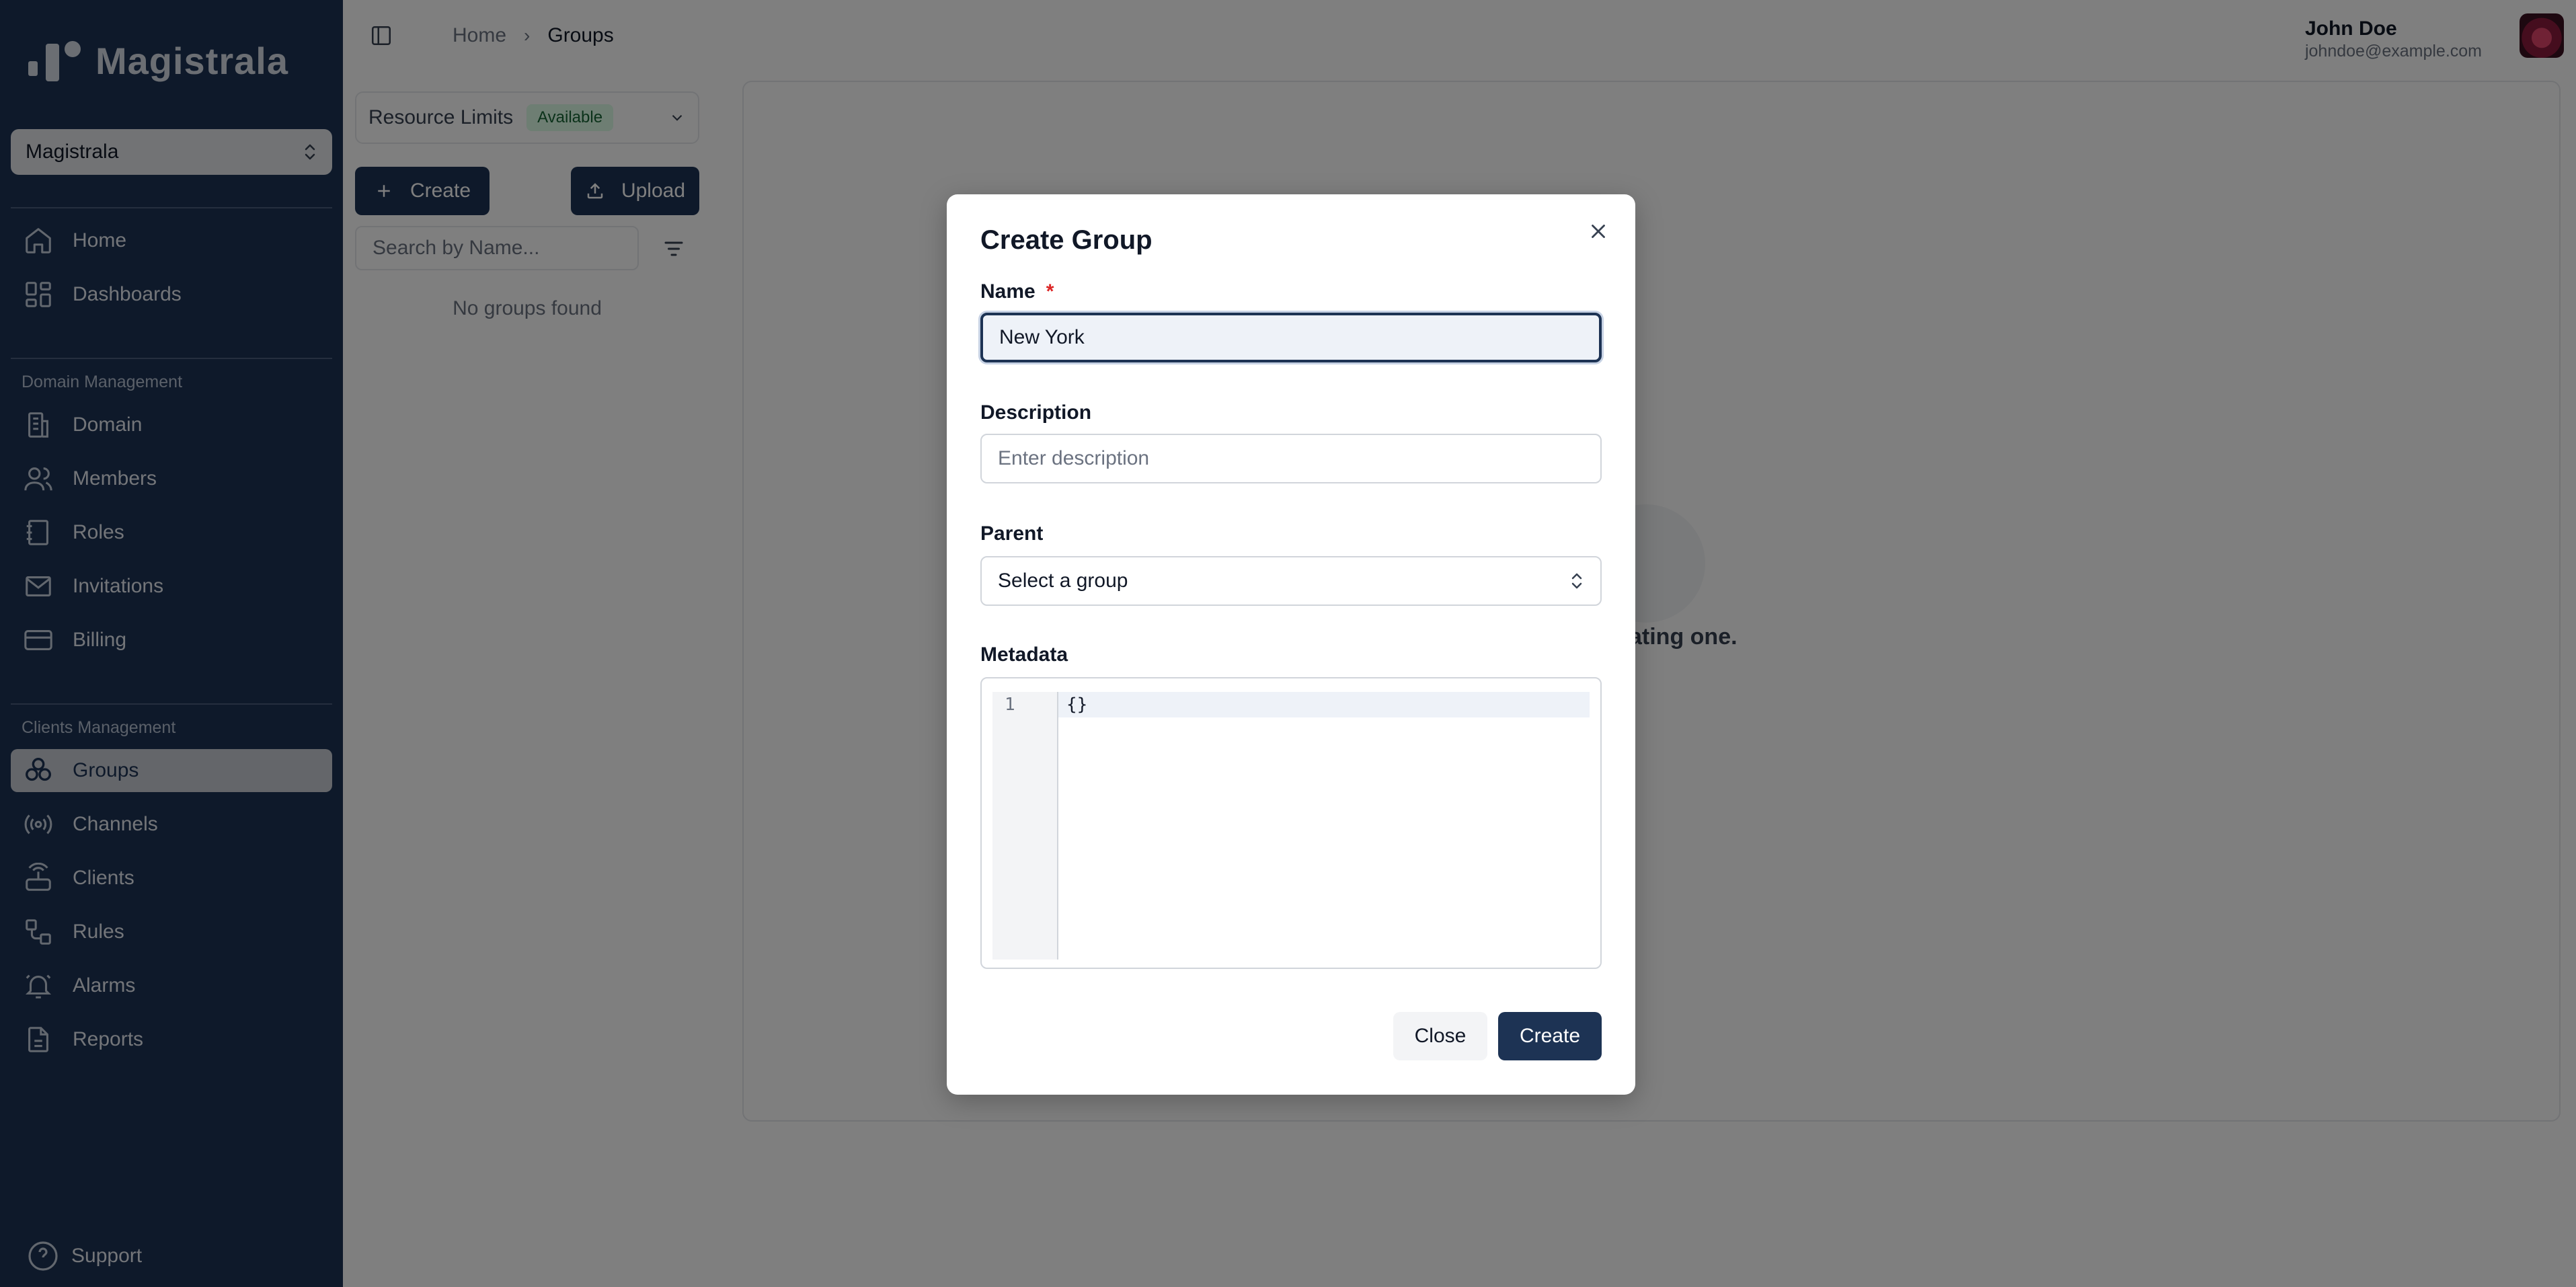 The image size is (2576, 1287). I want to click on description-label: Description, so click(1036, 412).